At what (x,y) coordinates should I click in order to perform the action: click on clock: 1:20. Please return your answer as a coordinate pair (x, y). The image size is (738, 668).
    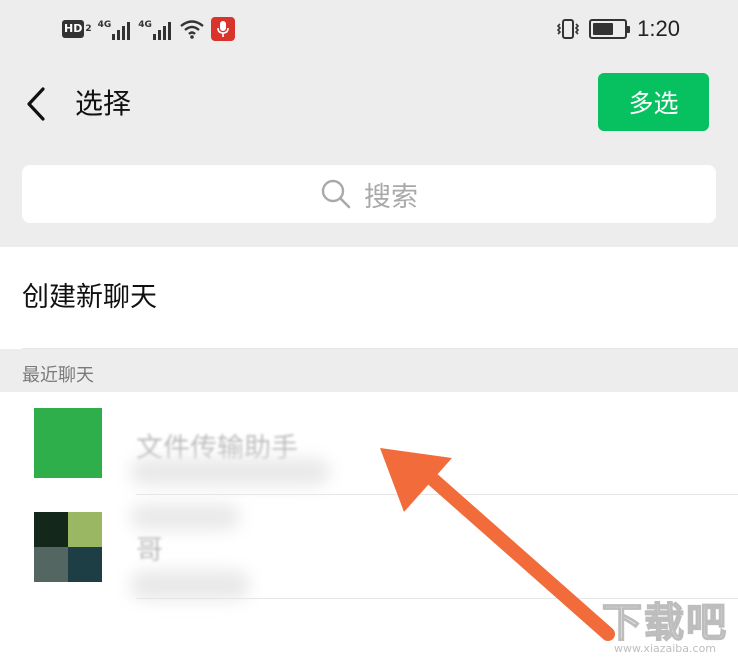
    Looking at the image, I should click on (658, 28).